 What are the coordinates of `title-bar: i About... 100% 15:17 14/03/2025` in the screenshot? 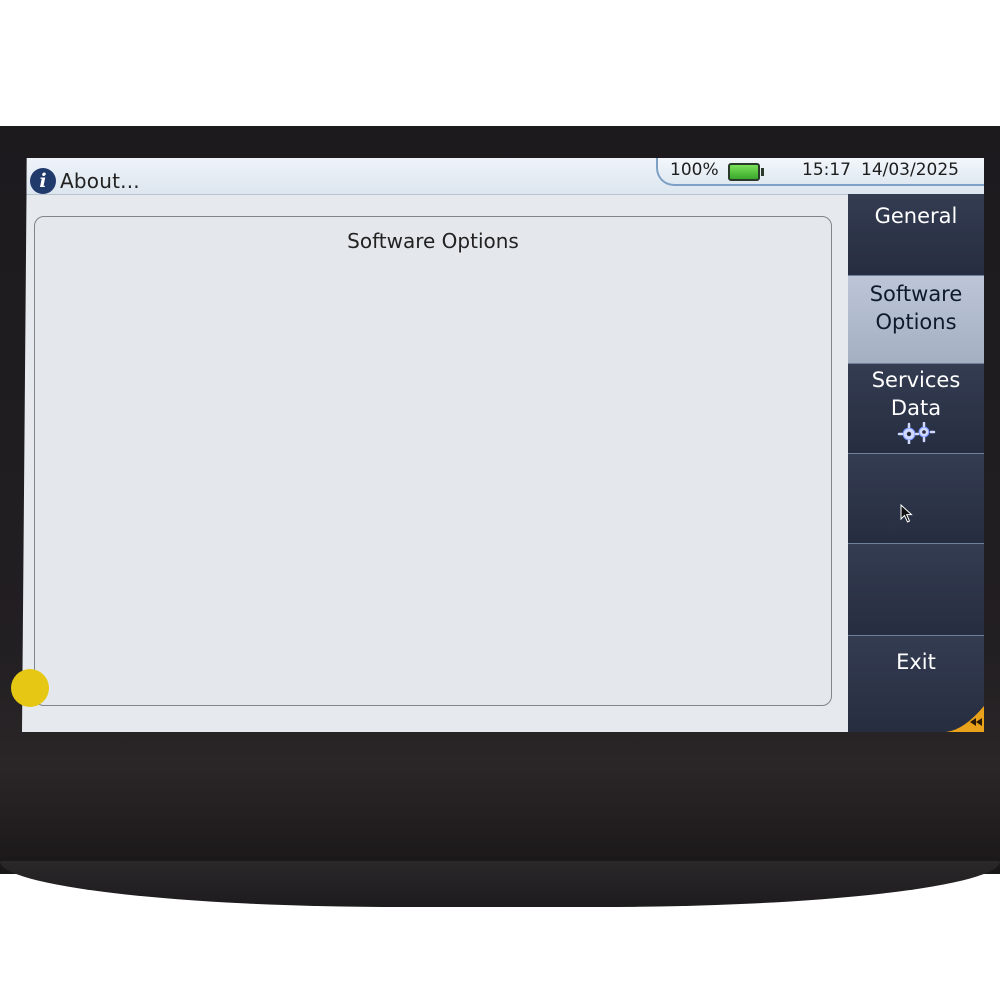 It's located at (503, 176).